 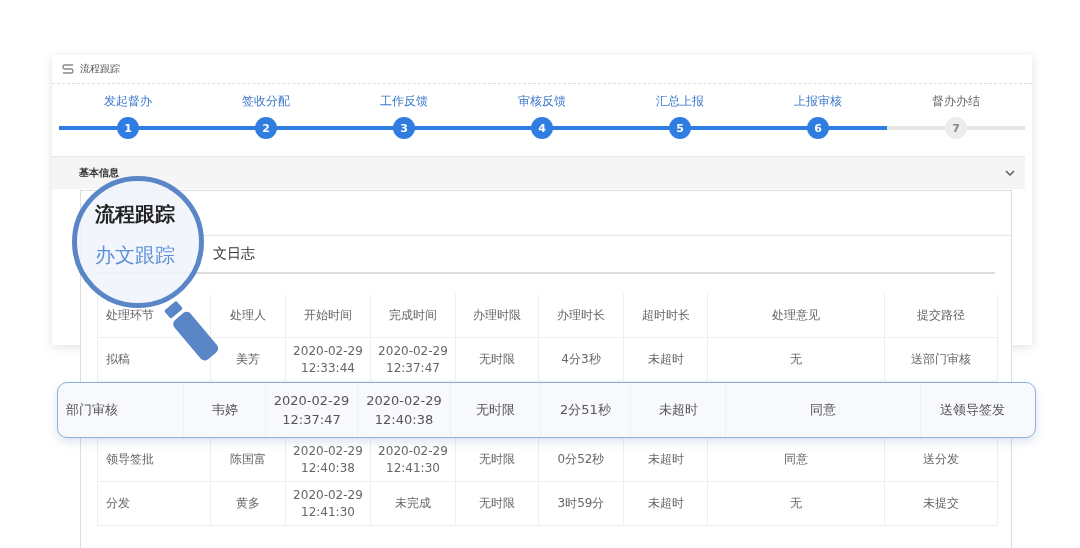 I want to click on table-cell-text: 送领导签发, so click(x=972, y=410).